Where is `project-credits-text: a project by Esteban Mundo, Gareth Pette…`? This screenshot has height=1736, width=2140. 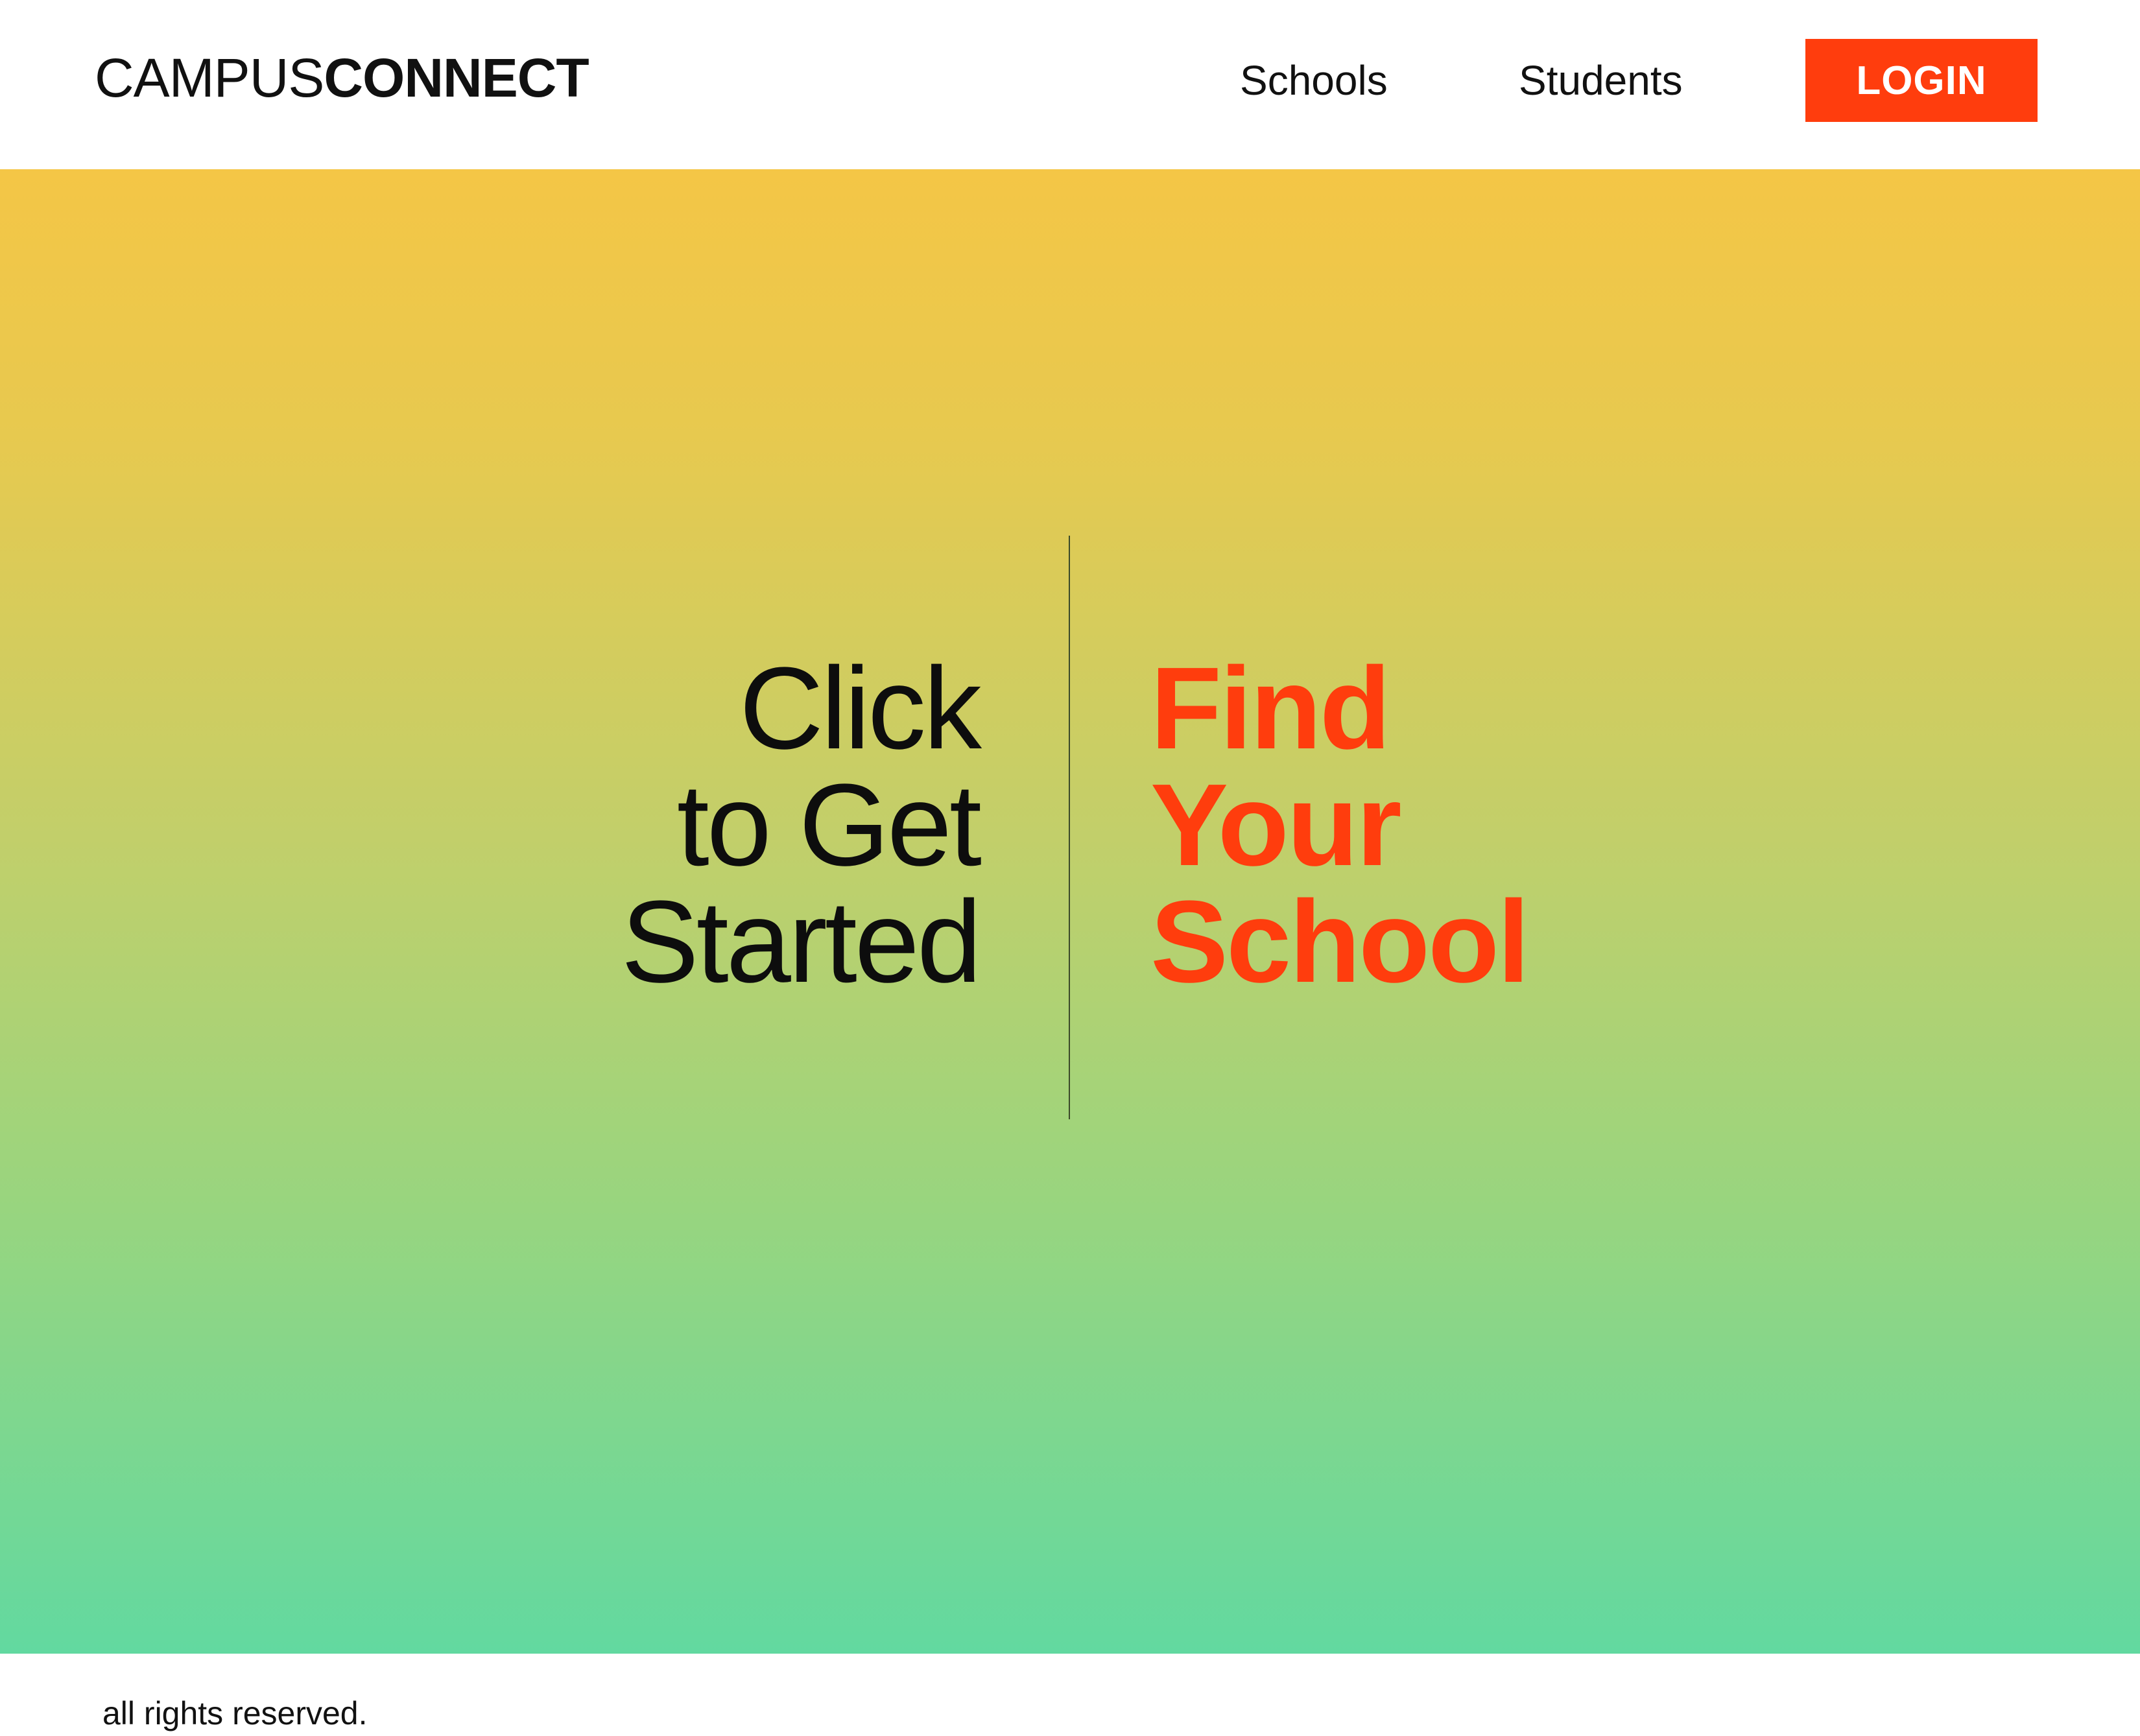
project-credits-text: a project by Esteban Mundo, Gareth Pette… is located at coordinates (1531, 1713).